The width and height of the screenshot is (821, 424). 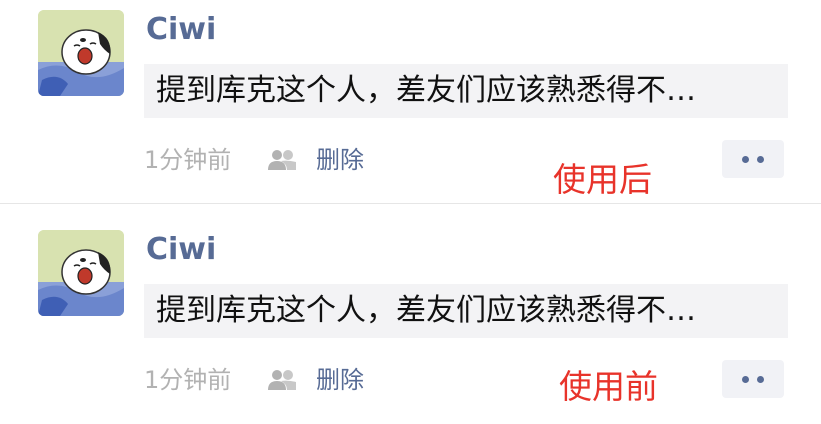 I want to click on annotation-label: 使用前, so click(x=608, y=386).